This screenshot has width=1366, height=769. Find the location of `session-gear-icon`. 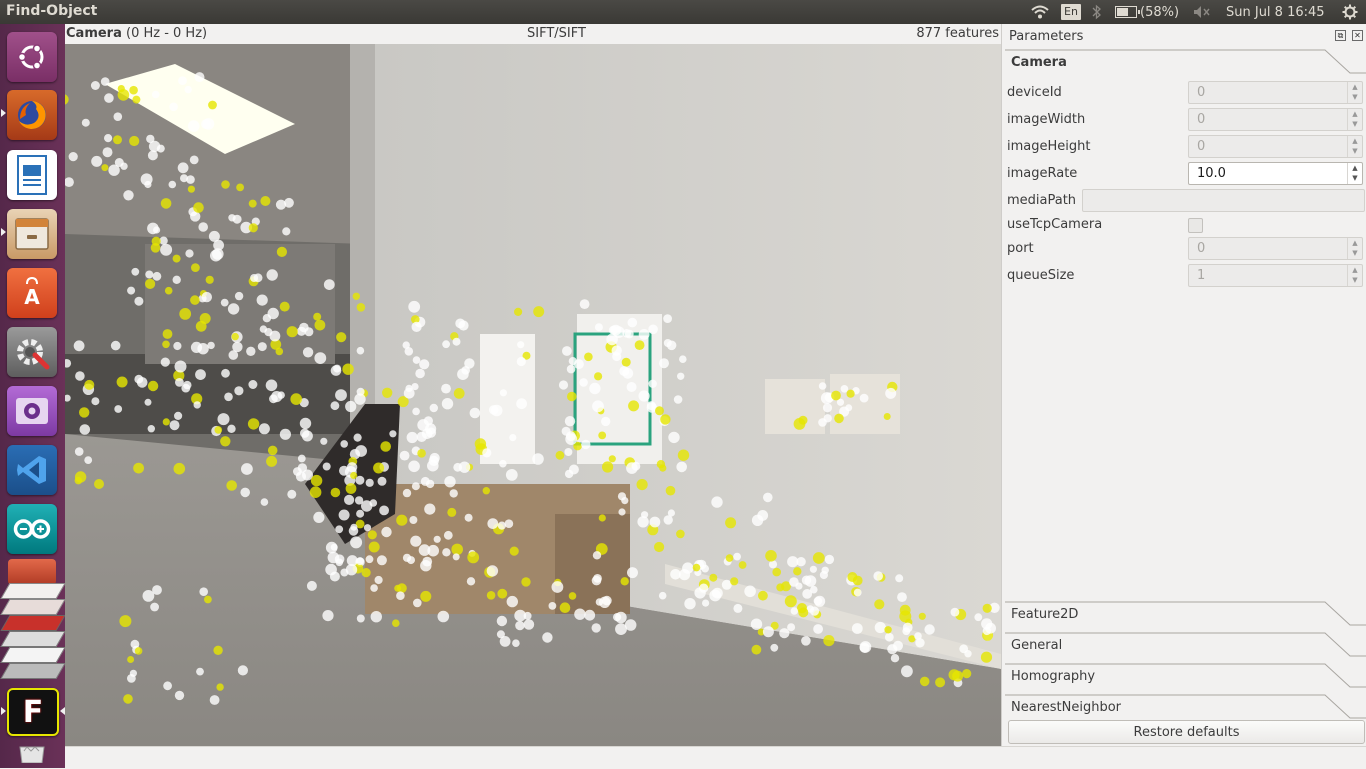

session-gear-icon is located at coordinates (1350, 12).